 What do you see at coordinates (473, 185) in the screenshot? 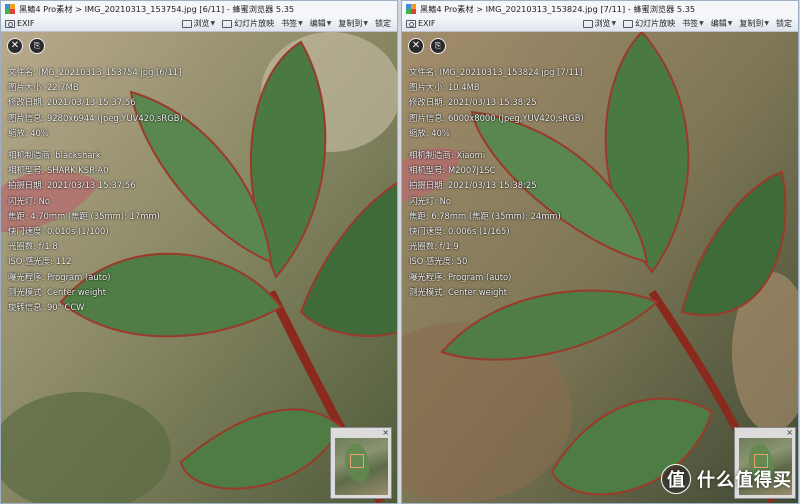
I see `exif-datetime: 拍摄日期: 2021/03/13 15:38:25` at bounding box center [473, 185].